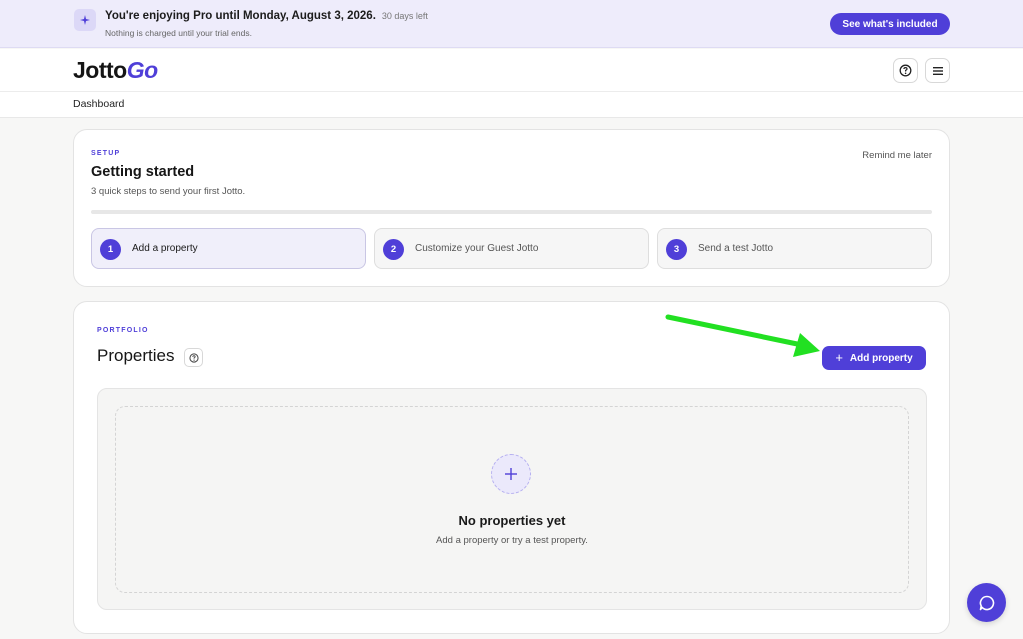 The image size is (1023, 639). Describe the element at coordinates (676, 249) in the screenshot. I see `step-number: 3` at that location.